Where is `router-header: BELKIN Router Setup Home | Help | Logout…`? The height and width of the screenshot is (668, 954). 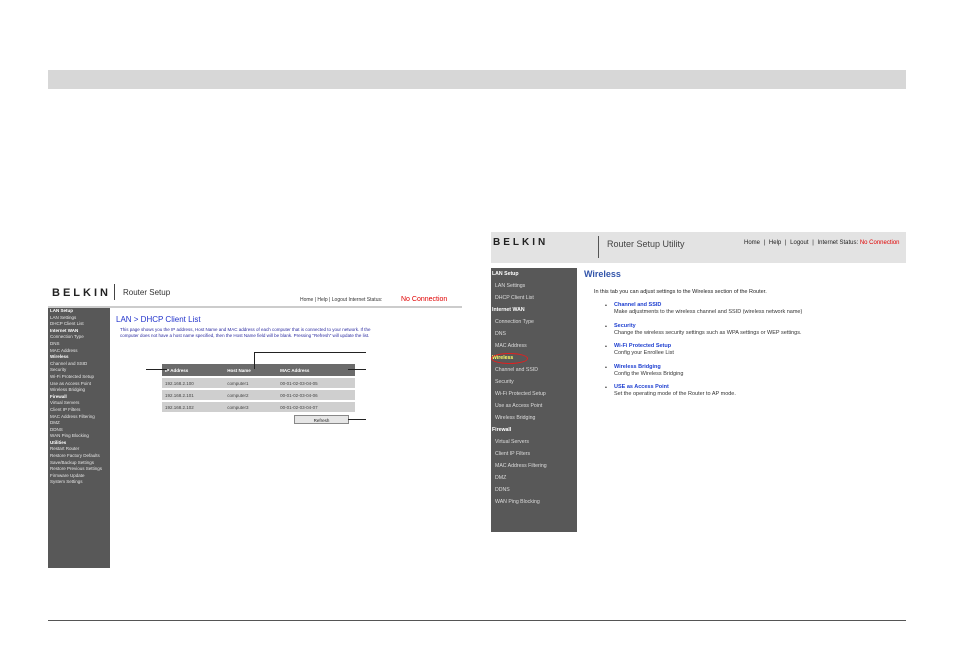
router-header: BELKIN Router Setup Home | Help | Logout… is located at coordinates (255, 292).